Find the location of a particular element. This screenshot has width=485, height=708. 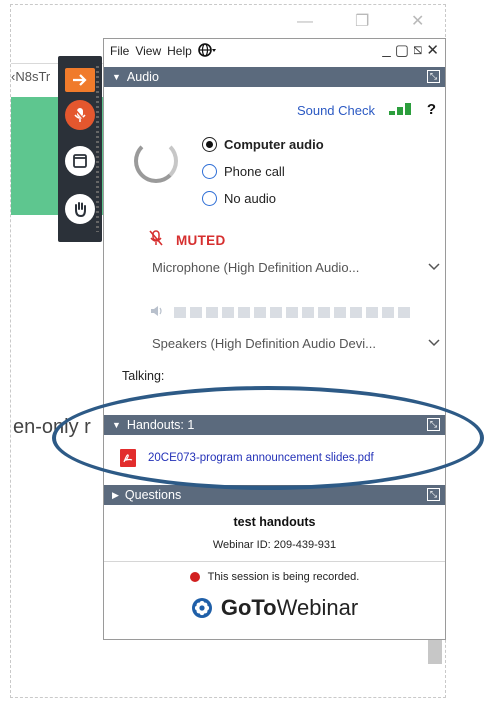

radio-no-audio: No audio is located at coordinates (239, 198).